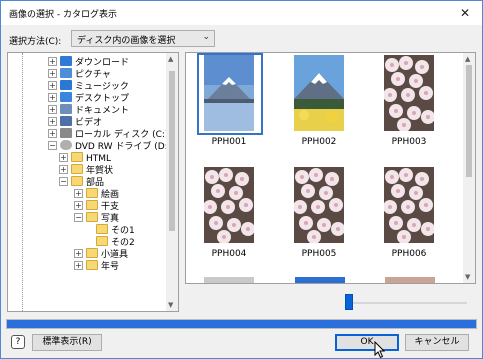  Describe the element at coordinates (206, 37) in the screenshot. I see `chevron-down-icon: ⌄` at that location.